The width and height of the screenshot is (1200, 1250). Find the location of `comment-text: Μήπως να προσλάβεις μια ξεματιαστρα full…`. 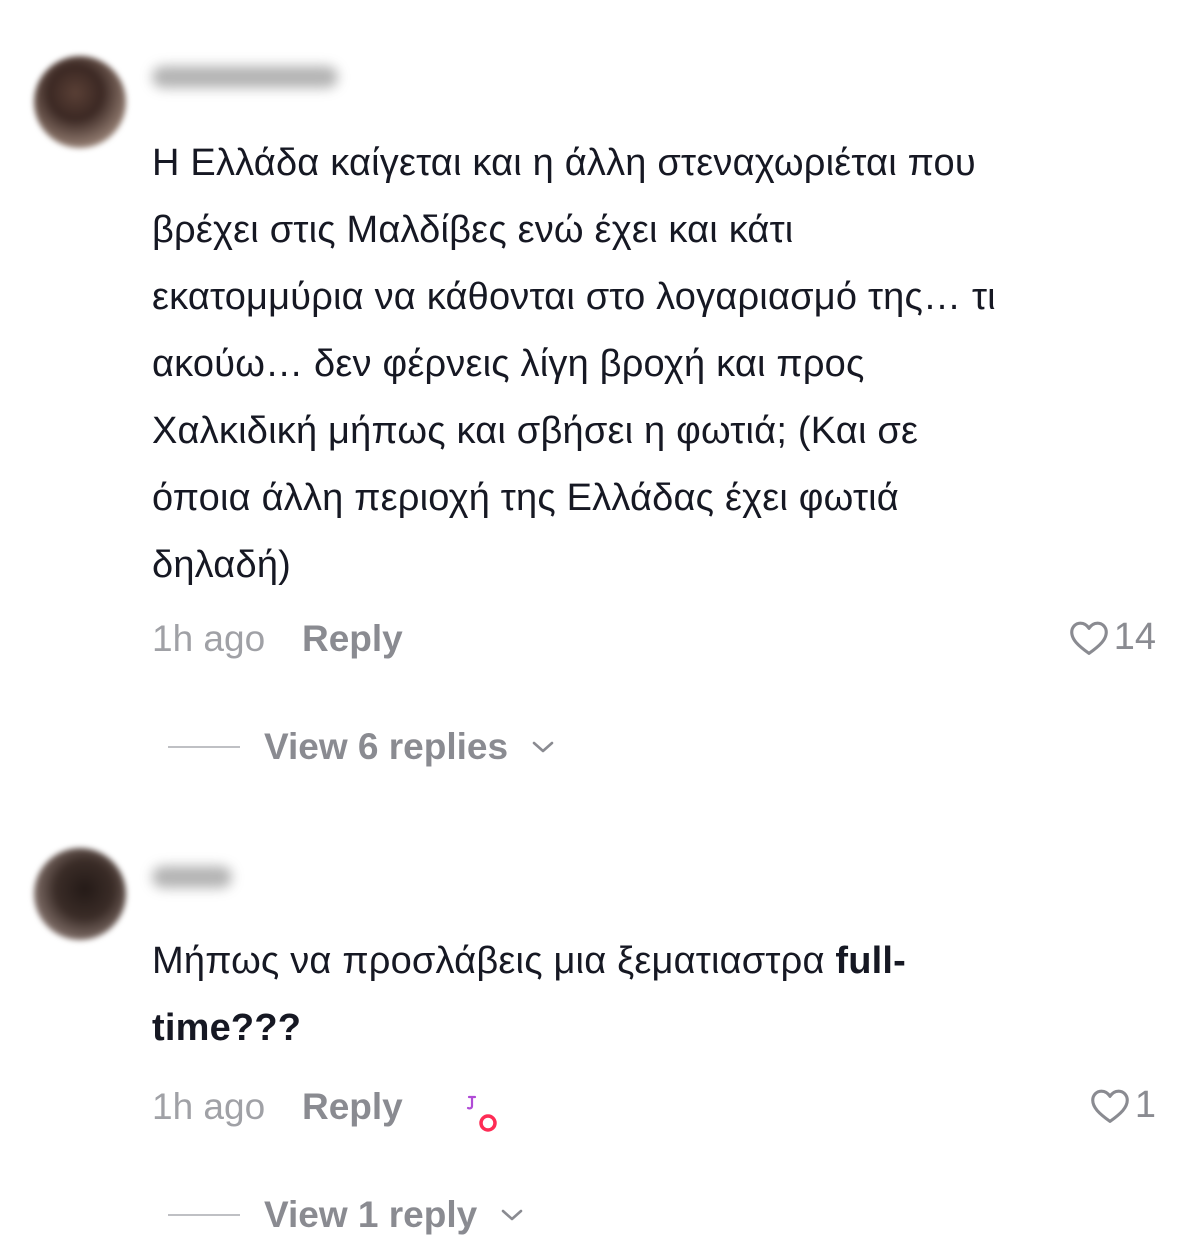

comment-text: Μήπως να προσλάβεις μια ξεματιαστρα full… is located at coordinates (667, 995).